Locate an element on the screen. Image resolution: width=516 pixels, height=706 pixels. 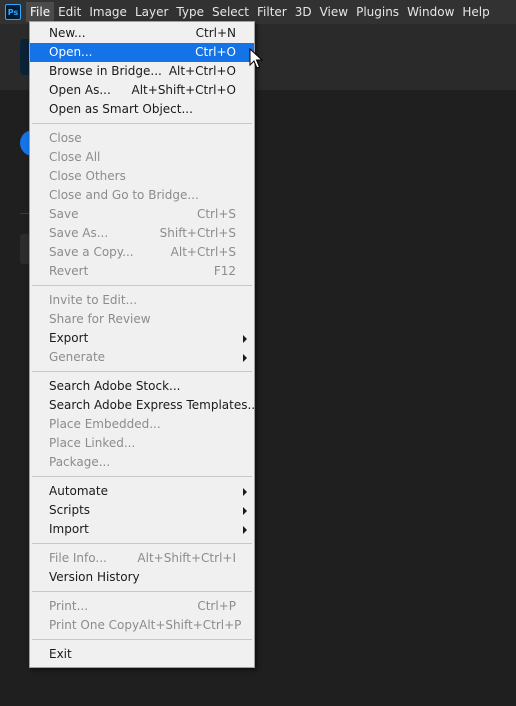
menu-item-label: Close All is located at coordinates (75, 157).